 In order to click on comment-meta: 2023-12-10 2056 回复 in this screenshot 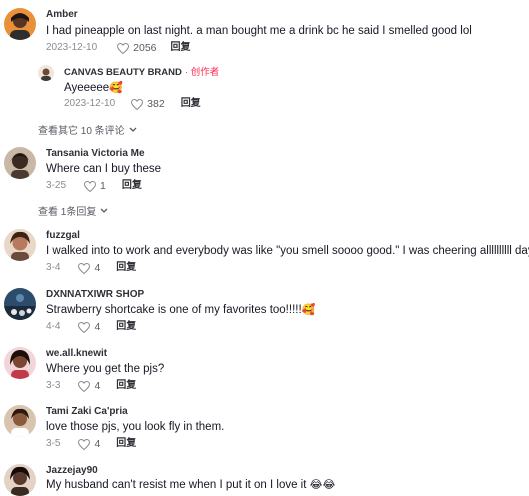, I will do `click(118, 48)`.